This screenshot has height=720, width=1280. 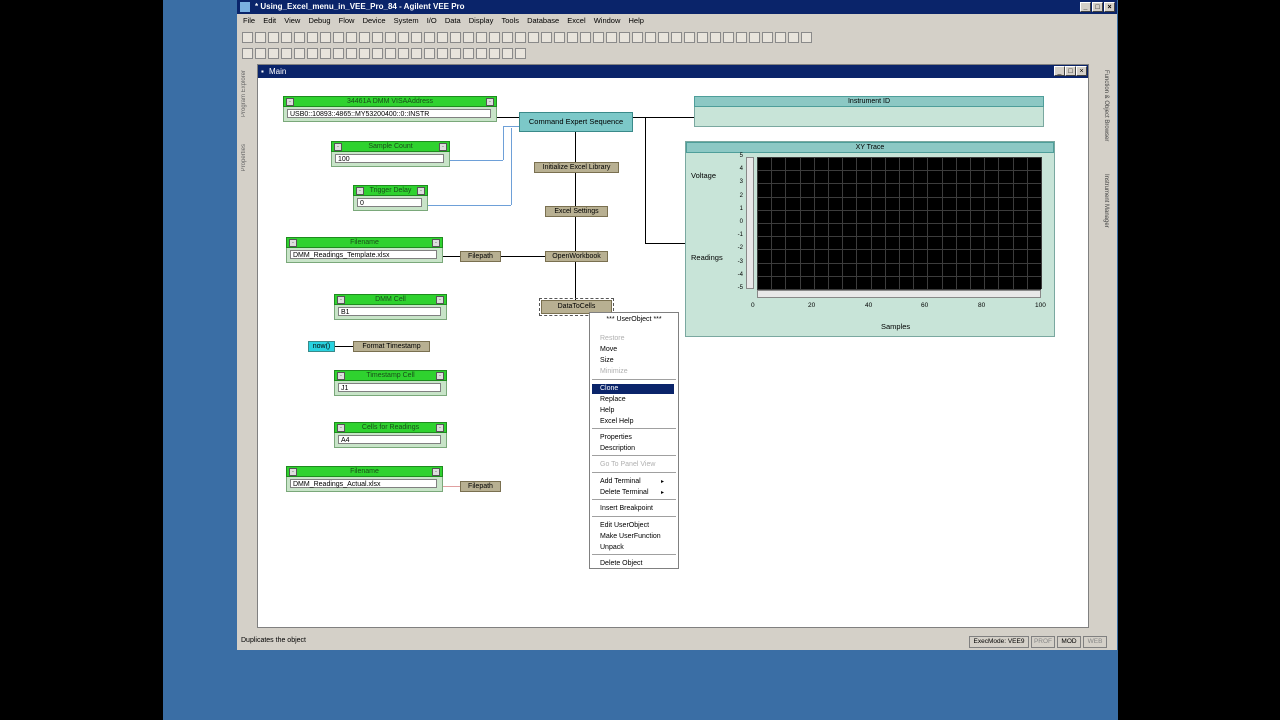 What do you see at coordinates (607, 410) in the screenshot?
I see `menu-item-help: Help` at bounding box center [607, 410].